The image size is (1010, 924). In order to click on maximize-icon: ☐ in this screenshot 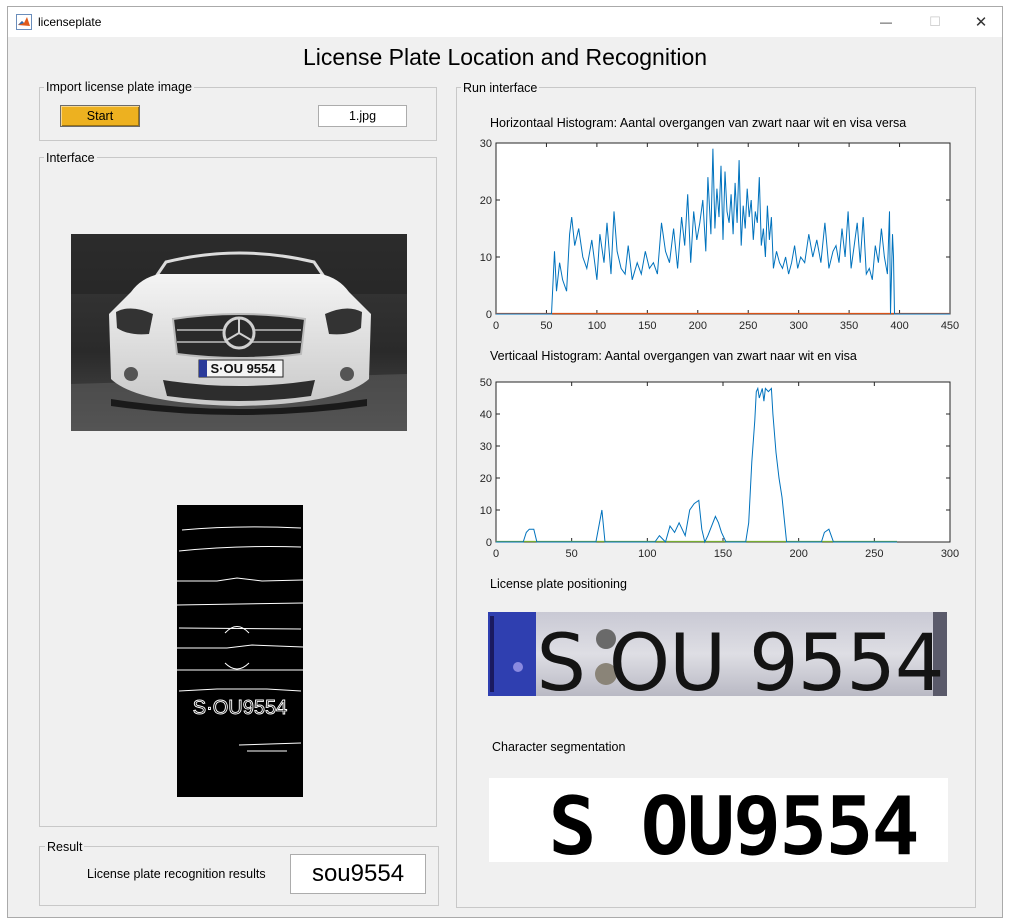, I will do `click(935, 21)`.